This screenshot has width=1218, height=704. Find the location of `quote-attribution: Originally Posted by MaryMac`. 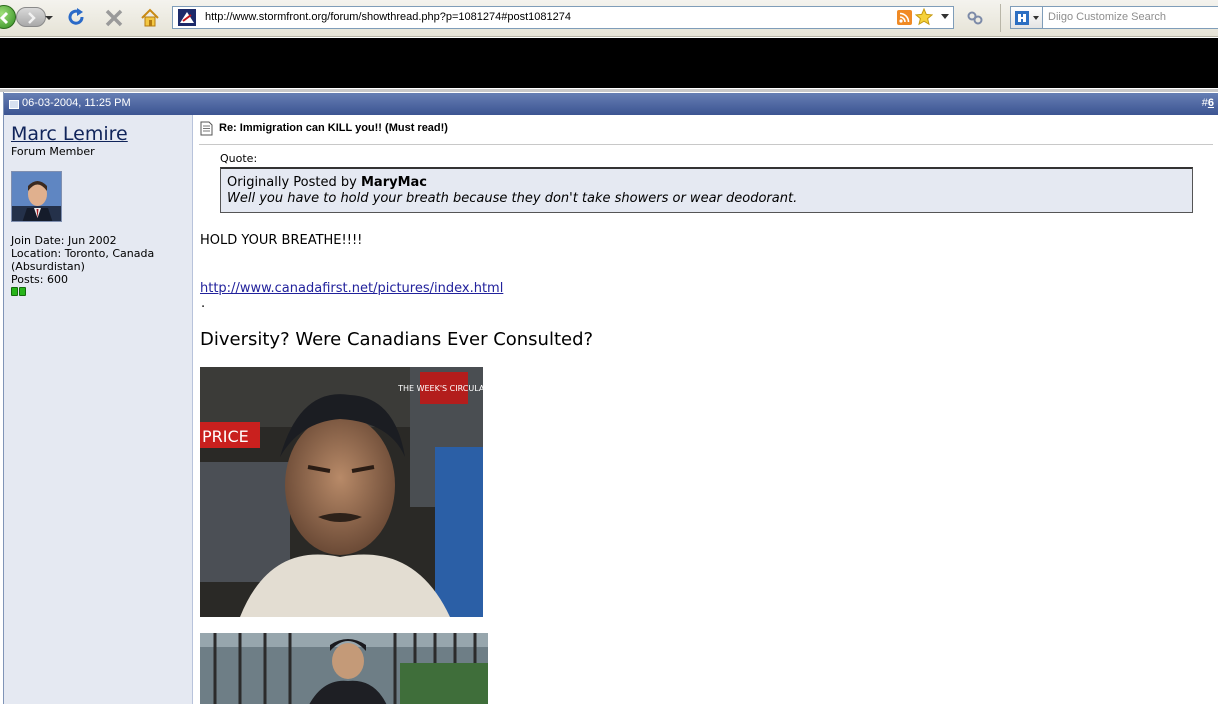

quote-attribution: Originally Posted by MaryMac is located at coordinates (709, 182).